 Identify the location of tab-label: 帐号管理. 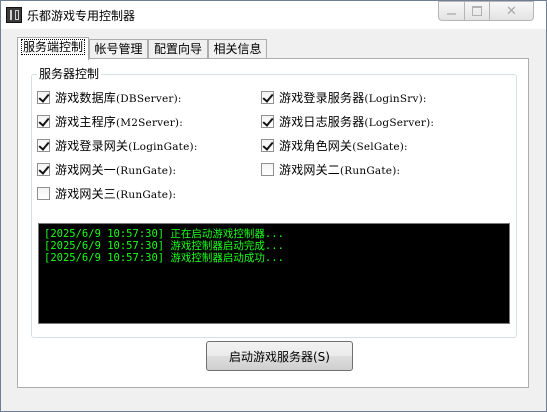
(118, 49).